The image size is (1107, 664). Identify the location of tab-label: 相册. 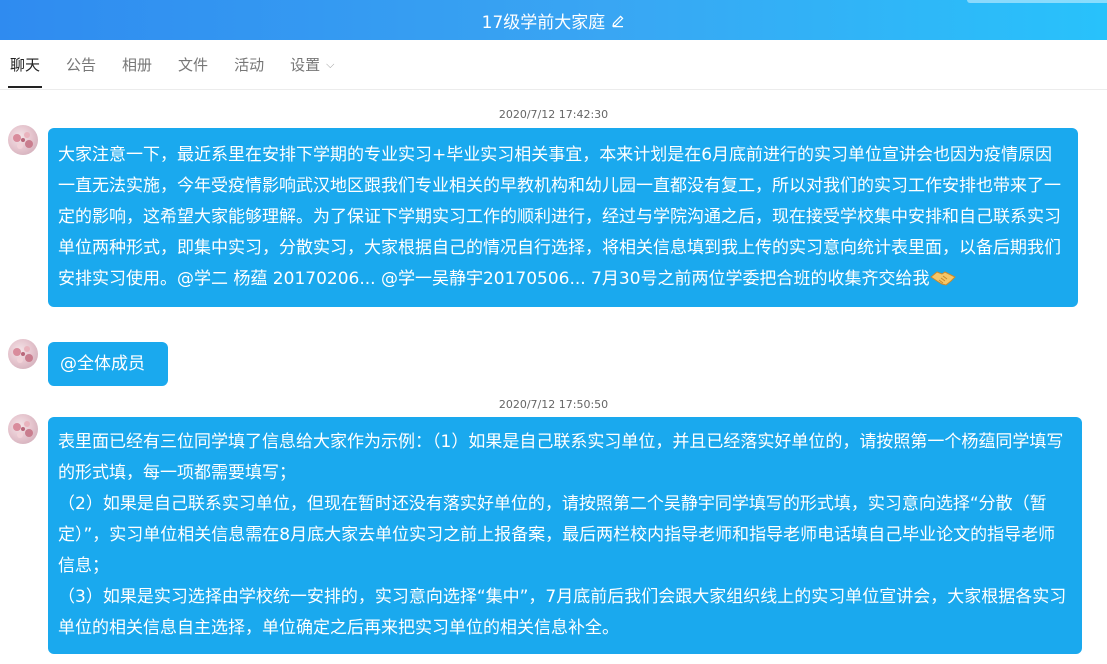
(137, 65).